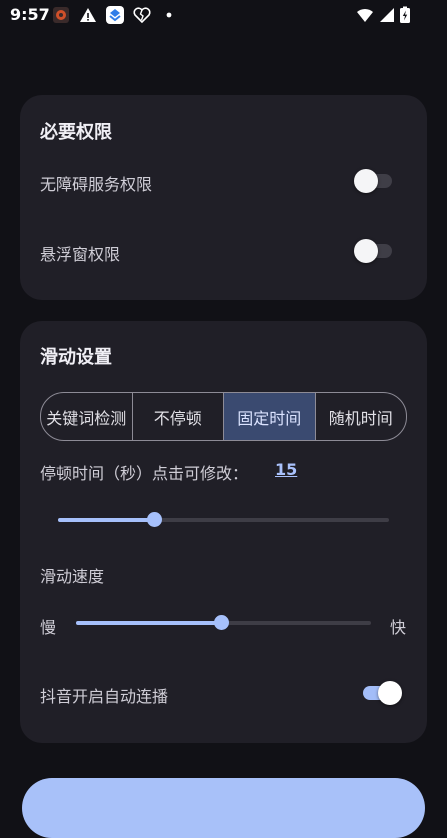  I want to click on signal-icon, so click(387, 15).